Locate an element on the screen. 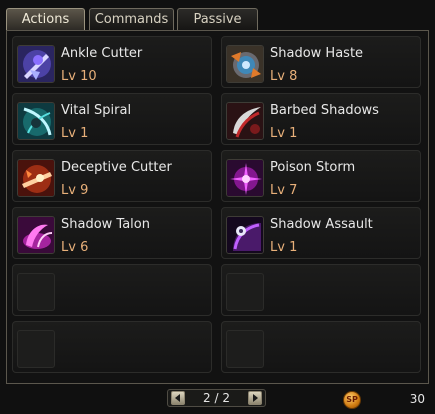 Image resolution: width=435 pixels, height=414 pixels. triangle-right-icon is located at coordinates (255, 398).